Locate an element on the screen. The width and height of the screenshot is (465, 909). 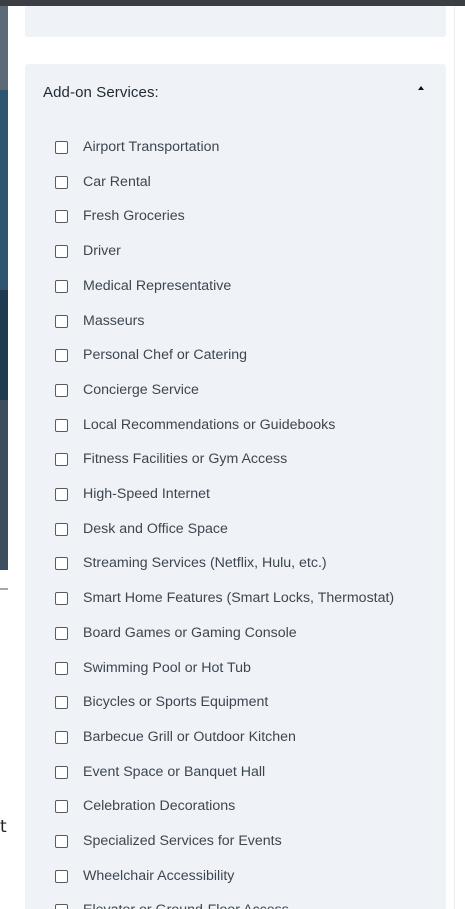
addon-option: Driver is located at coordinates (88, 251).